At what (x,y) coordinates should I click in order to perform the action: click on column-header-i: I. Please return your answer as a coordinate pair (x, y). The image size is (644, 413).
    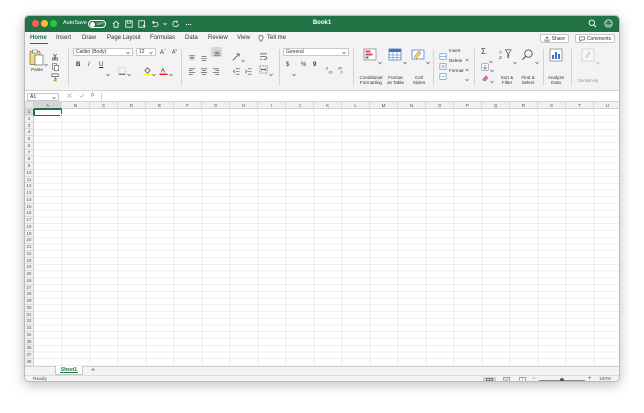
    Looking at the image, I should click on (272, 105).